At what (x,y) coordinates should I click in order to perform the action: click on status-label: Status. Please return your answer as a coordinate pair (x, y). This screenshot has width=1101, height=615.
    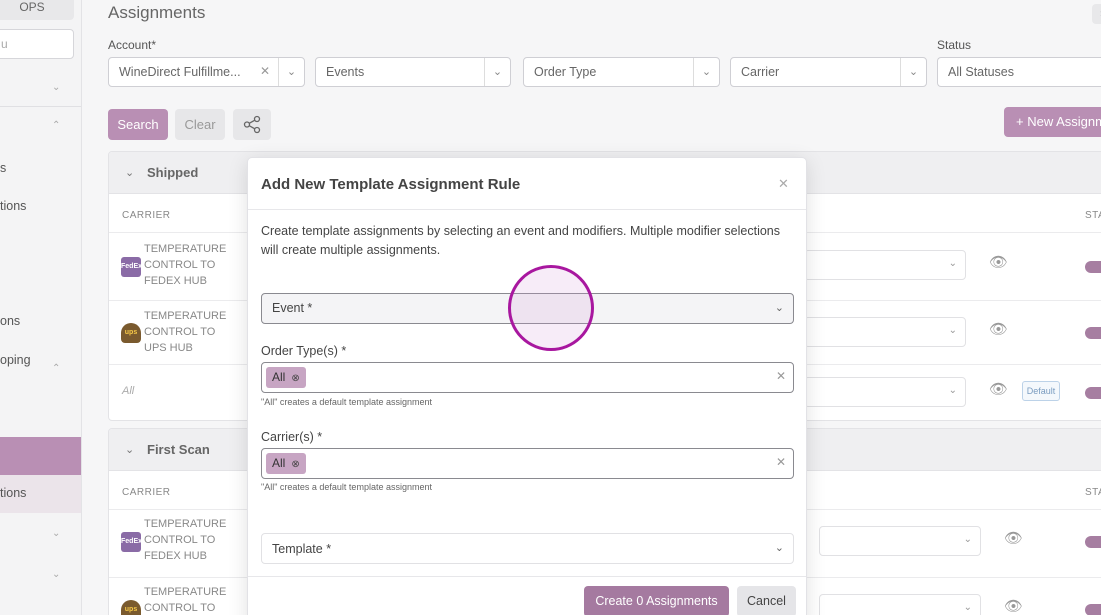
    Looking at the image, I should click on (954, 45).